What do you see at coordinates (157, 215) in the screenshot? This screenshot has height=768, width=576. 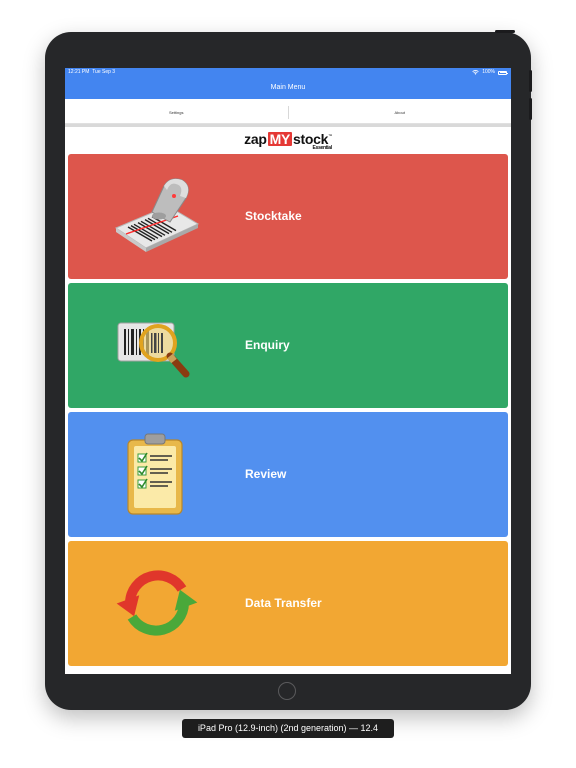 I see `barcode-scanner-icon` at bounding box center [157, 215].